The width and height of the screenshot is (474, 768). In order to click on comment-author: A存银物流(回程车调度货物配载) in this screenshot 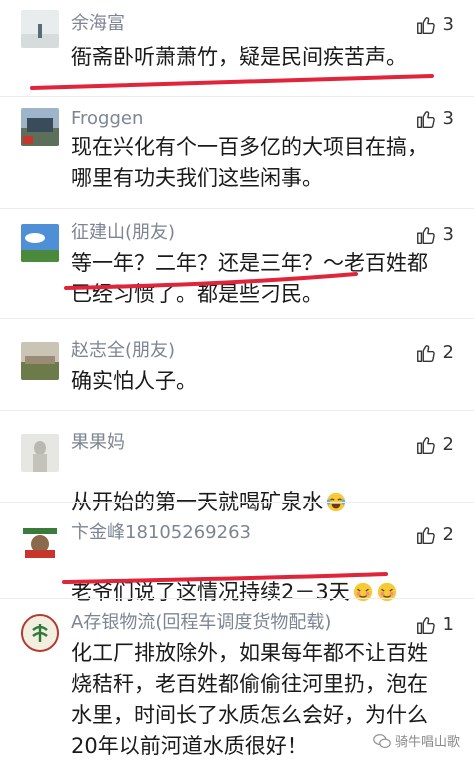, I will do `click(201, 623)`.